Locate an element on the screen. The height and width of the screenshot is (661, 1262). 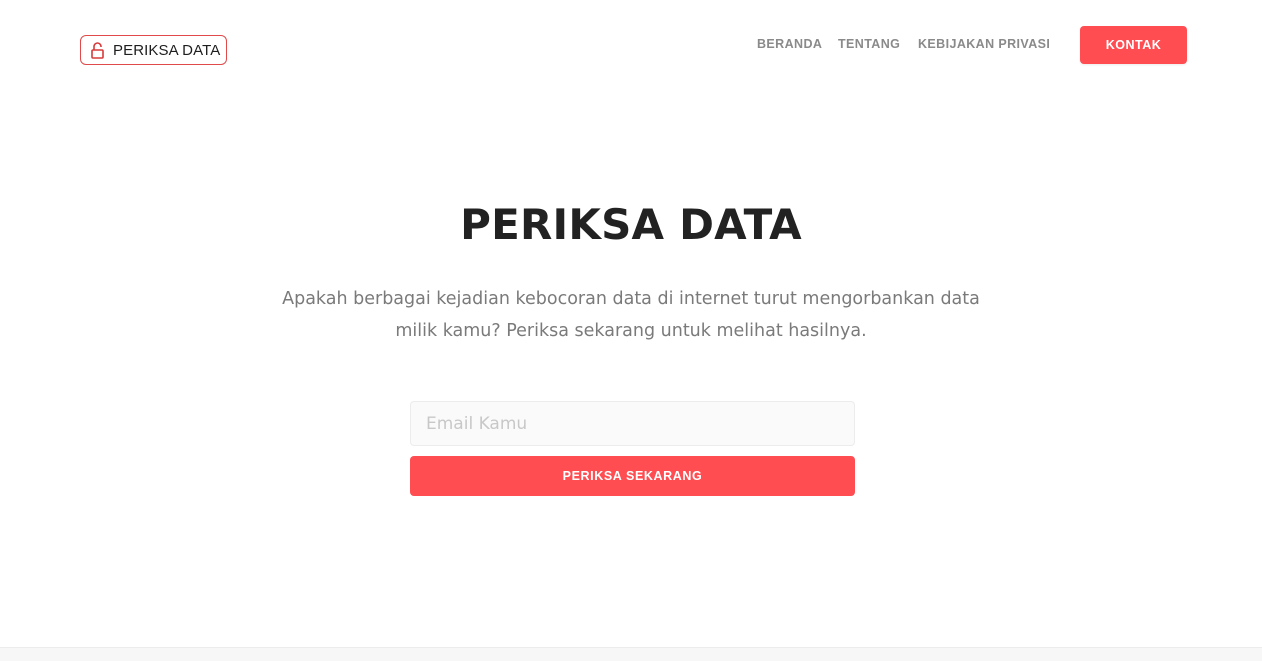
email-input is located at coordinates (632, 423).